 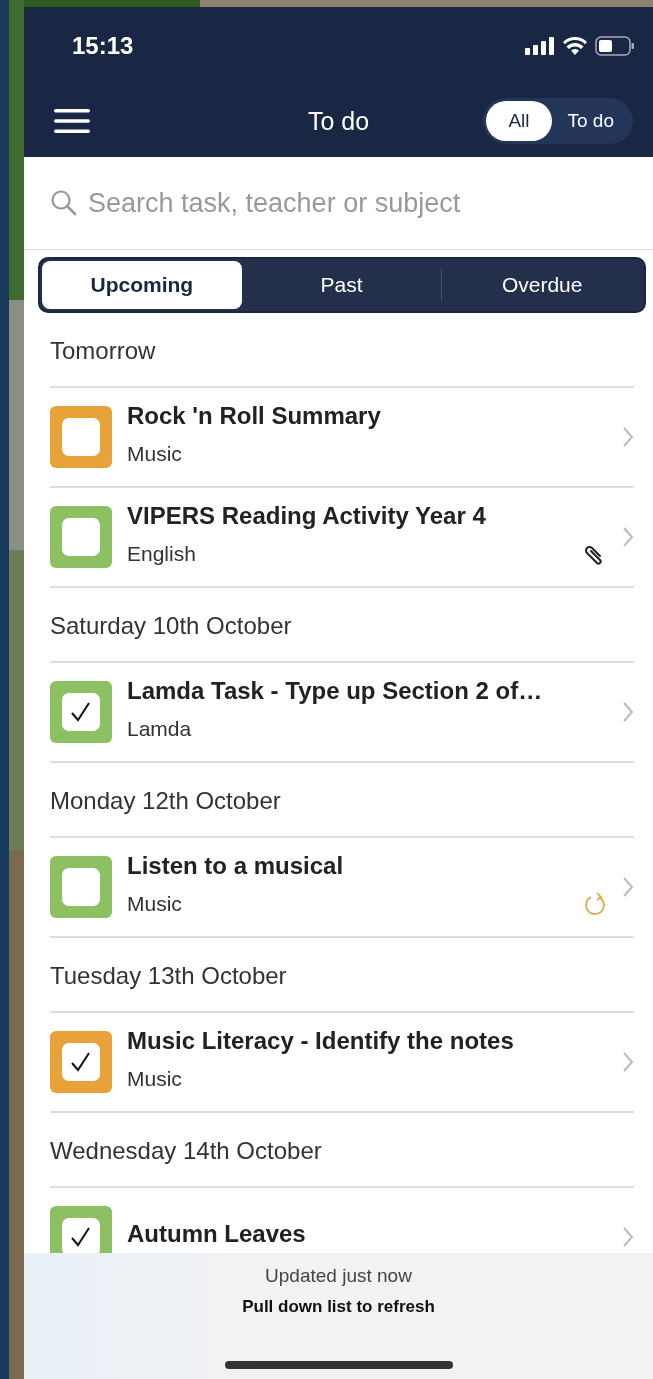 What do you see at coordinates (161, 554) in the screenshot?
I see `task-subject: English` at bounding box center [161, 554].